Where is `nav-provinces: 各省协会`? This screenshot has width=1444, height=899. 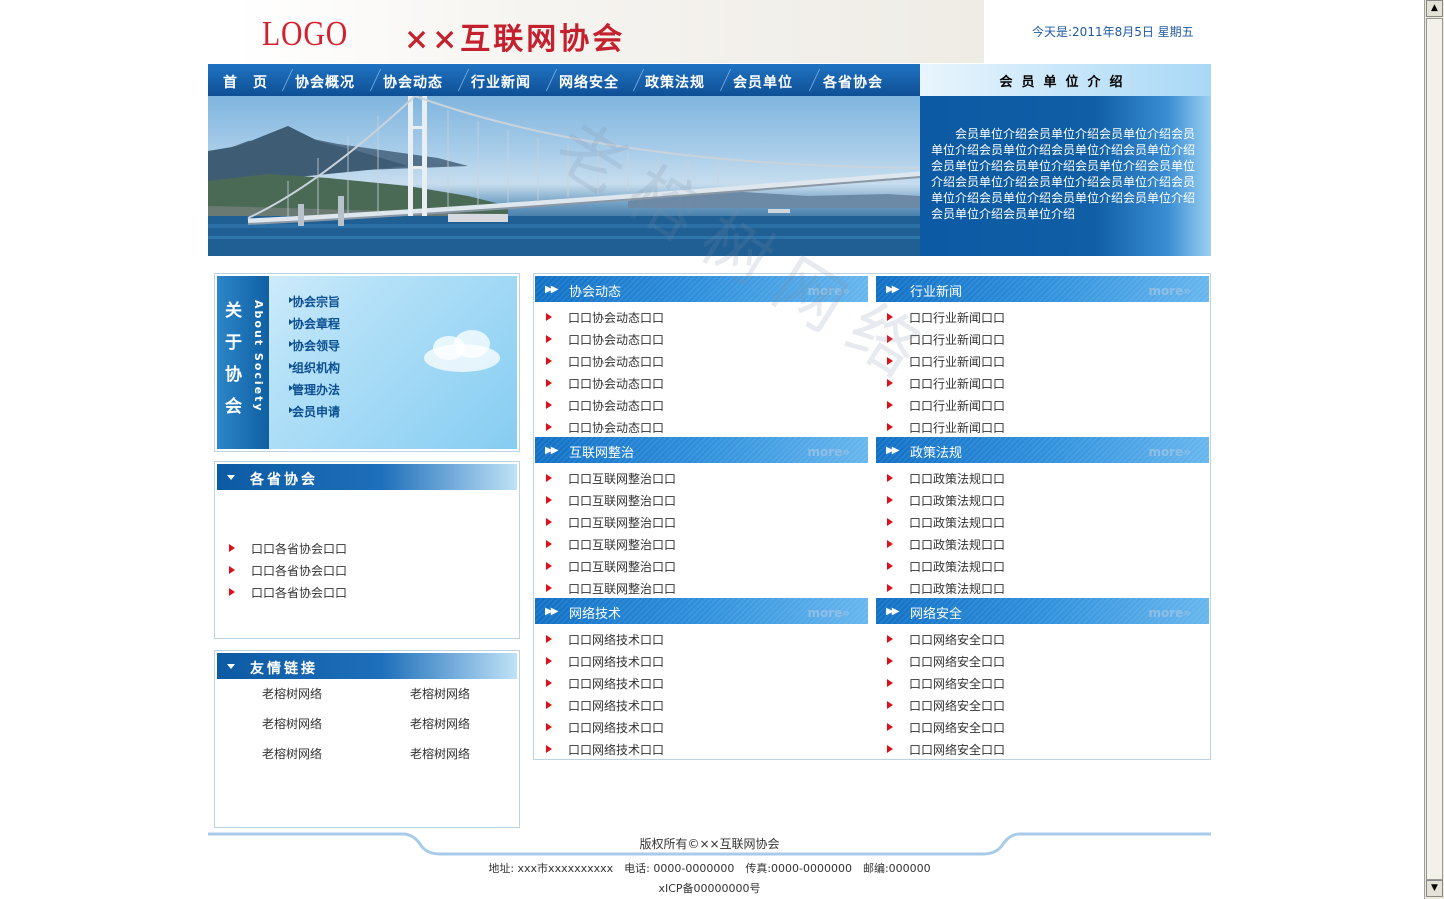
nav-provinces: 各省协会 is located at coordinates (853, 82).